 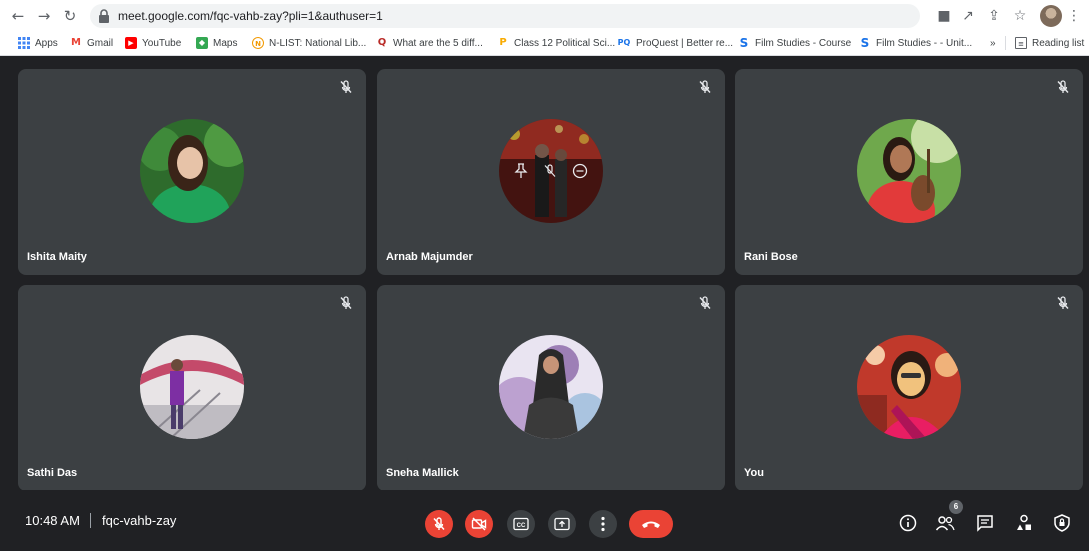 I want to click on participant-name: You, so click(x=754, y=473).